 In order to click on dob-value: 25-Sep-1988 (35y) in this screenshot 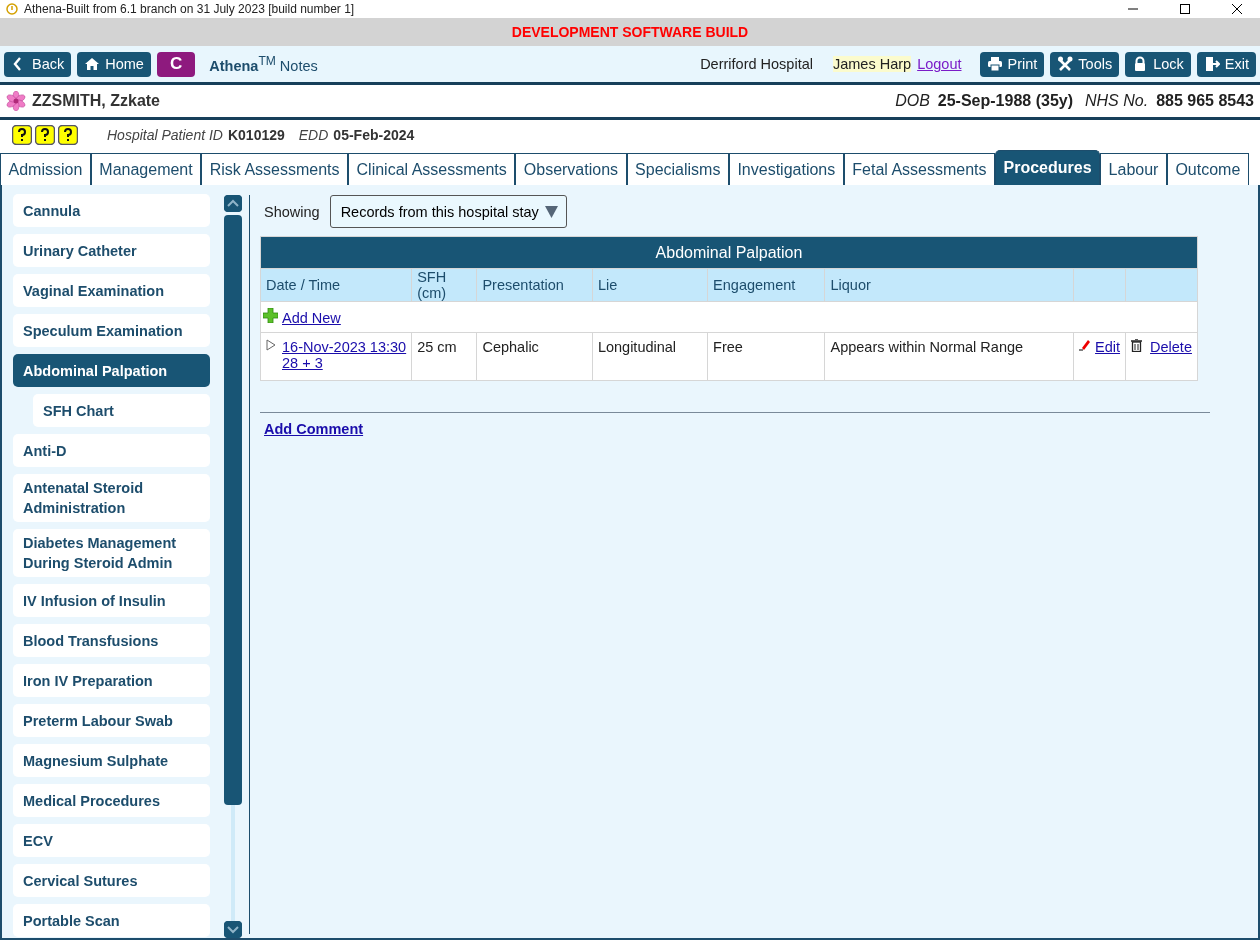, I will do `click(1005, 101)`.